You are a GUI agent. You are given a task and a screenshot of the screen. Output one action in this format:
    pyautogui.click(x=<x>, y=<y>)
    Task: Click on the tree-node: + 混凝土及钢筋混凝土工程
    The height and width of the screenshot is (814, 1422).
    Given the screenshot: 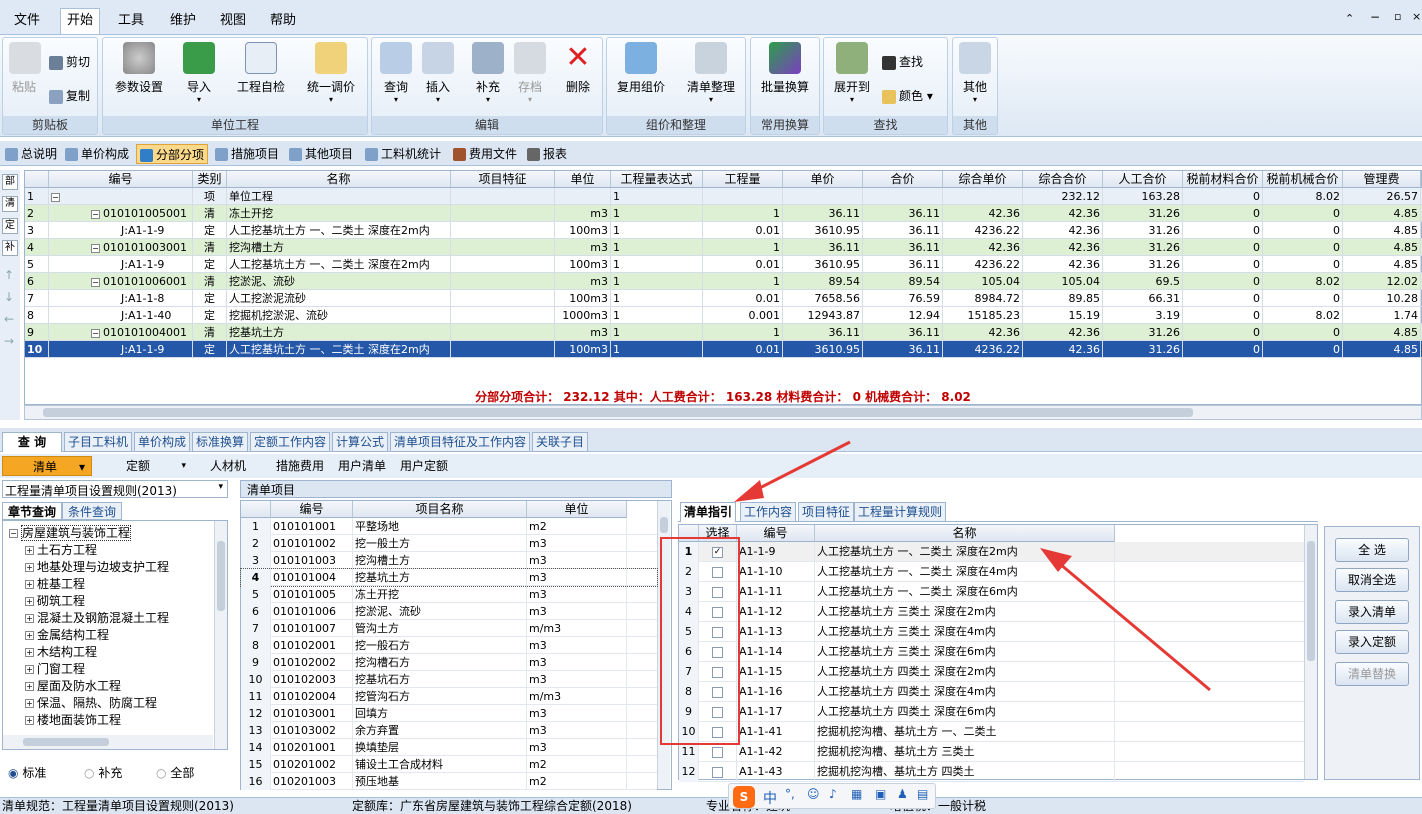 What is the action you would take?
    pyautogui.click(x=97, y=618)
    